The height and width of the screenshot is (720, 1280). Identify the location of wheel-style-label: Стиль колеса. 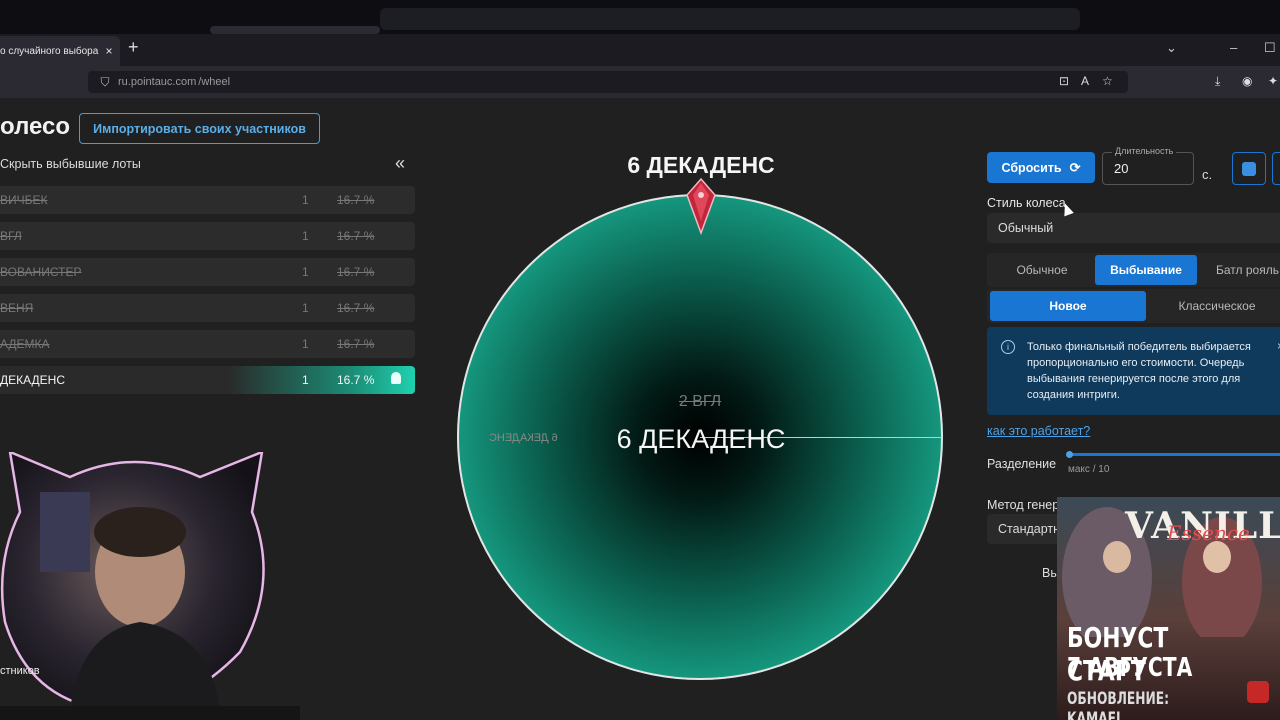
(1026, 203).